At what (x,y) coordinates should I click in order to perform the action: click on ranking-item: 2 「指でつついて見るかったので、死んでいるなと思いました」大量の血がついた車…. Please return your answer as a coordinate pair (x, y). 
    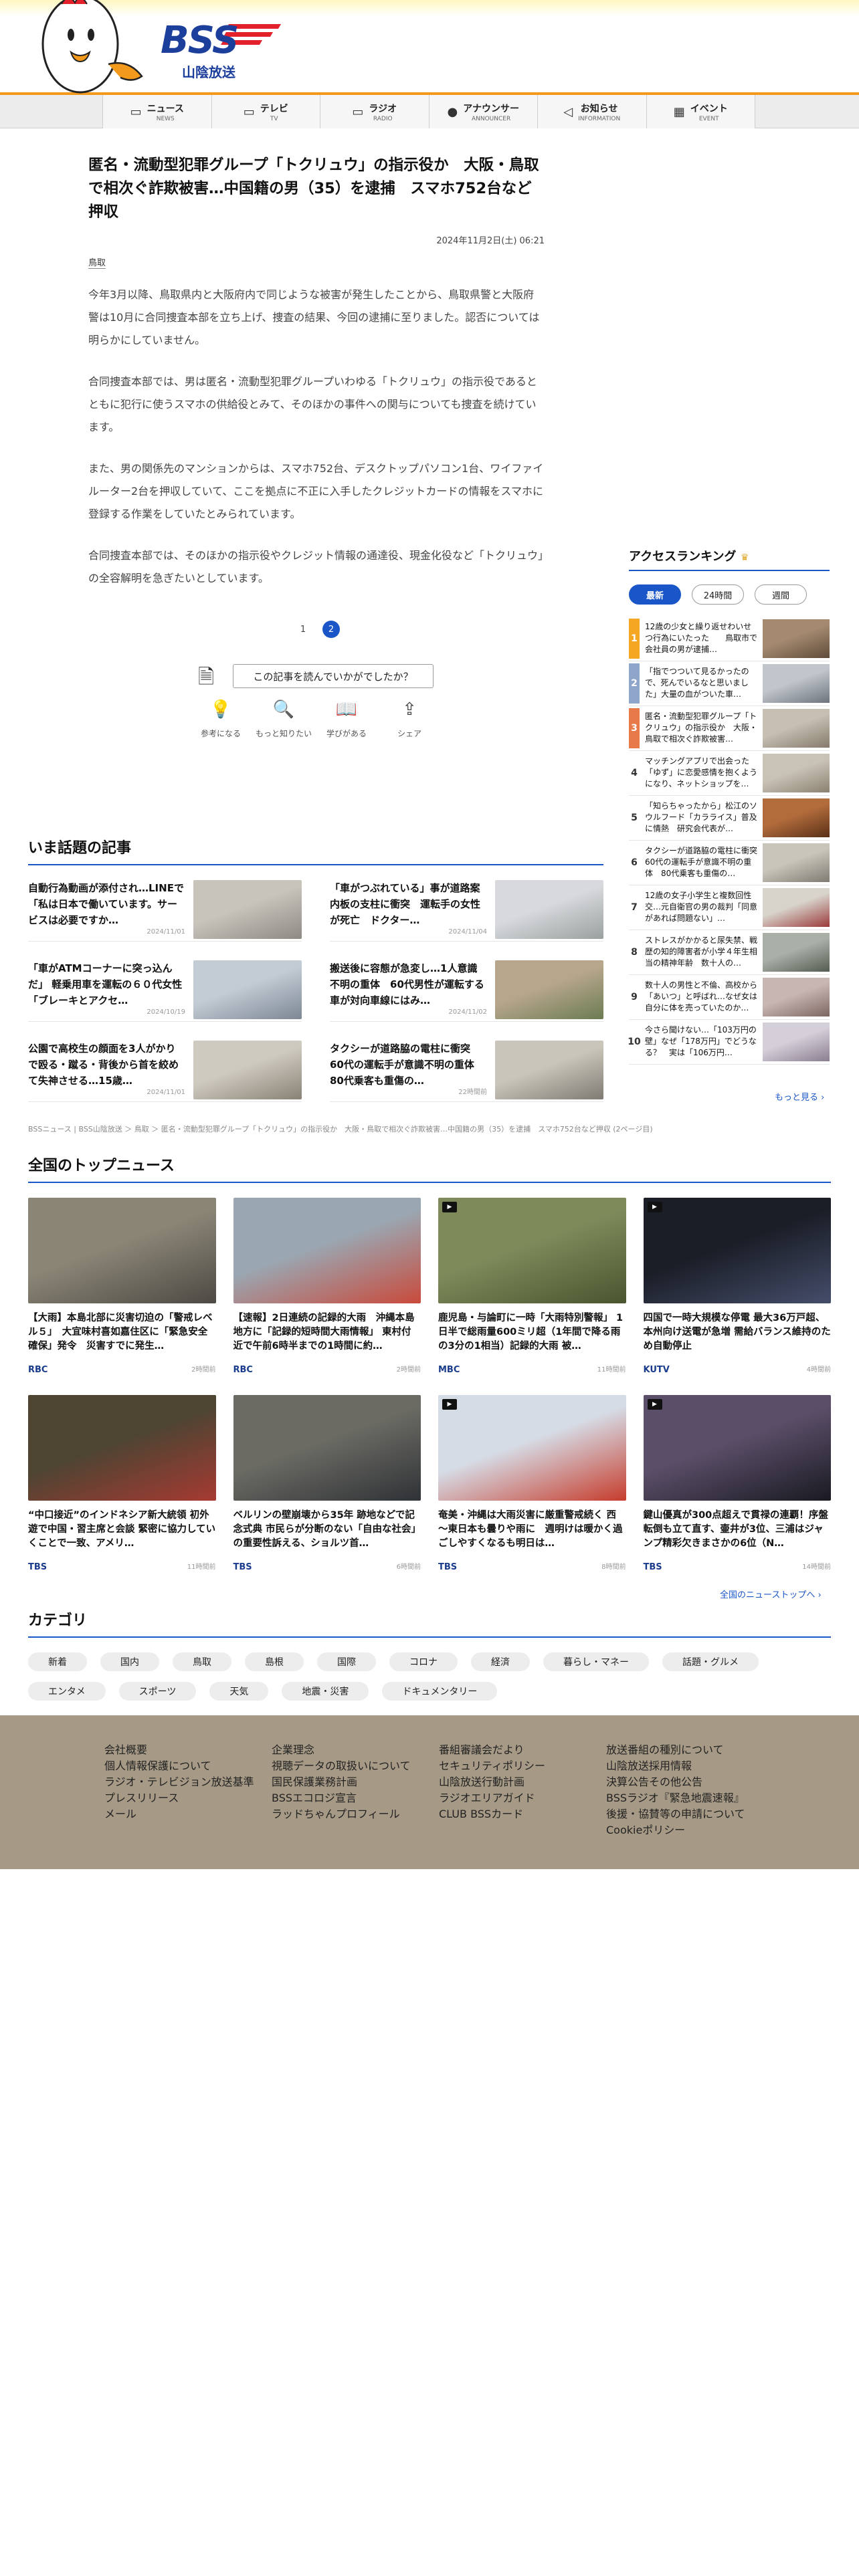
    Looking at the image, I should click on (730, 683).